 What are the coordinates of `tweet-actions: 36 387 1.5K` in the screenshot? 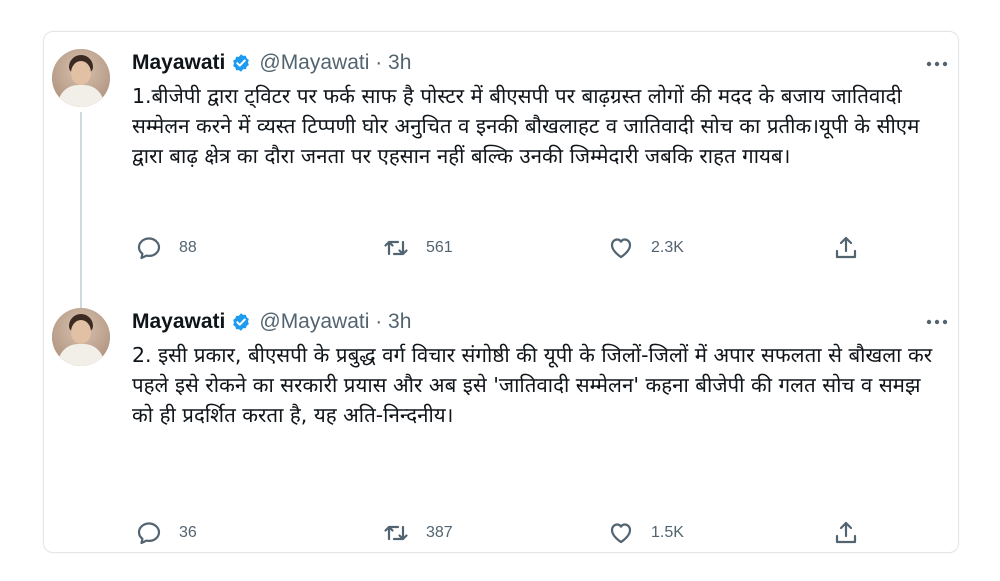 It's located at (494, 533).